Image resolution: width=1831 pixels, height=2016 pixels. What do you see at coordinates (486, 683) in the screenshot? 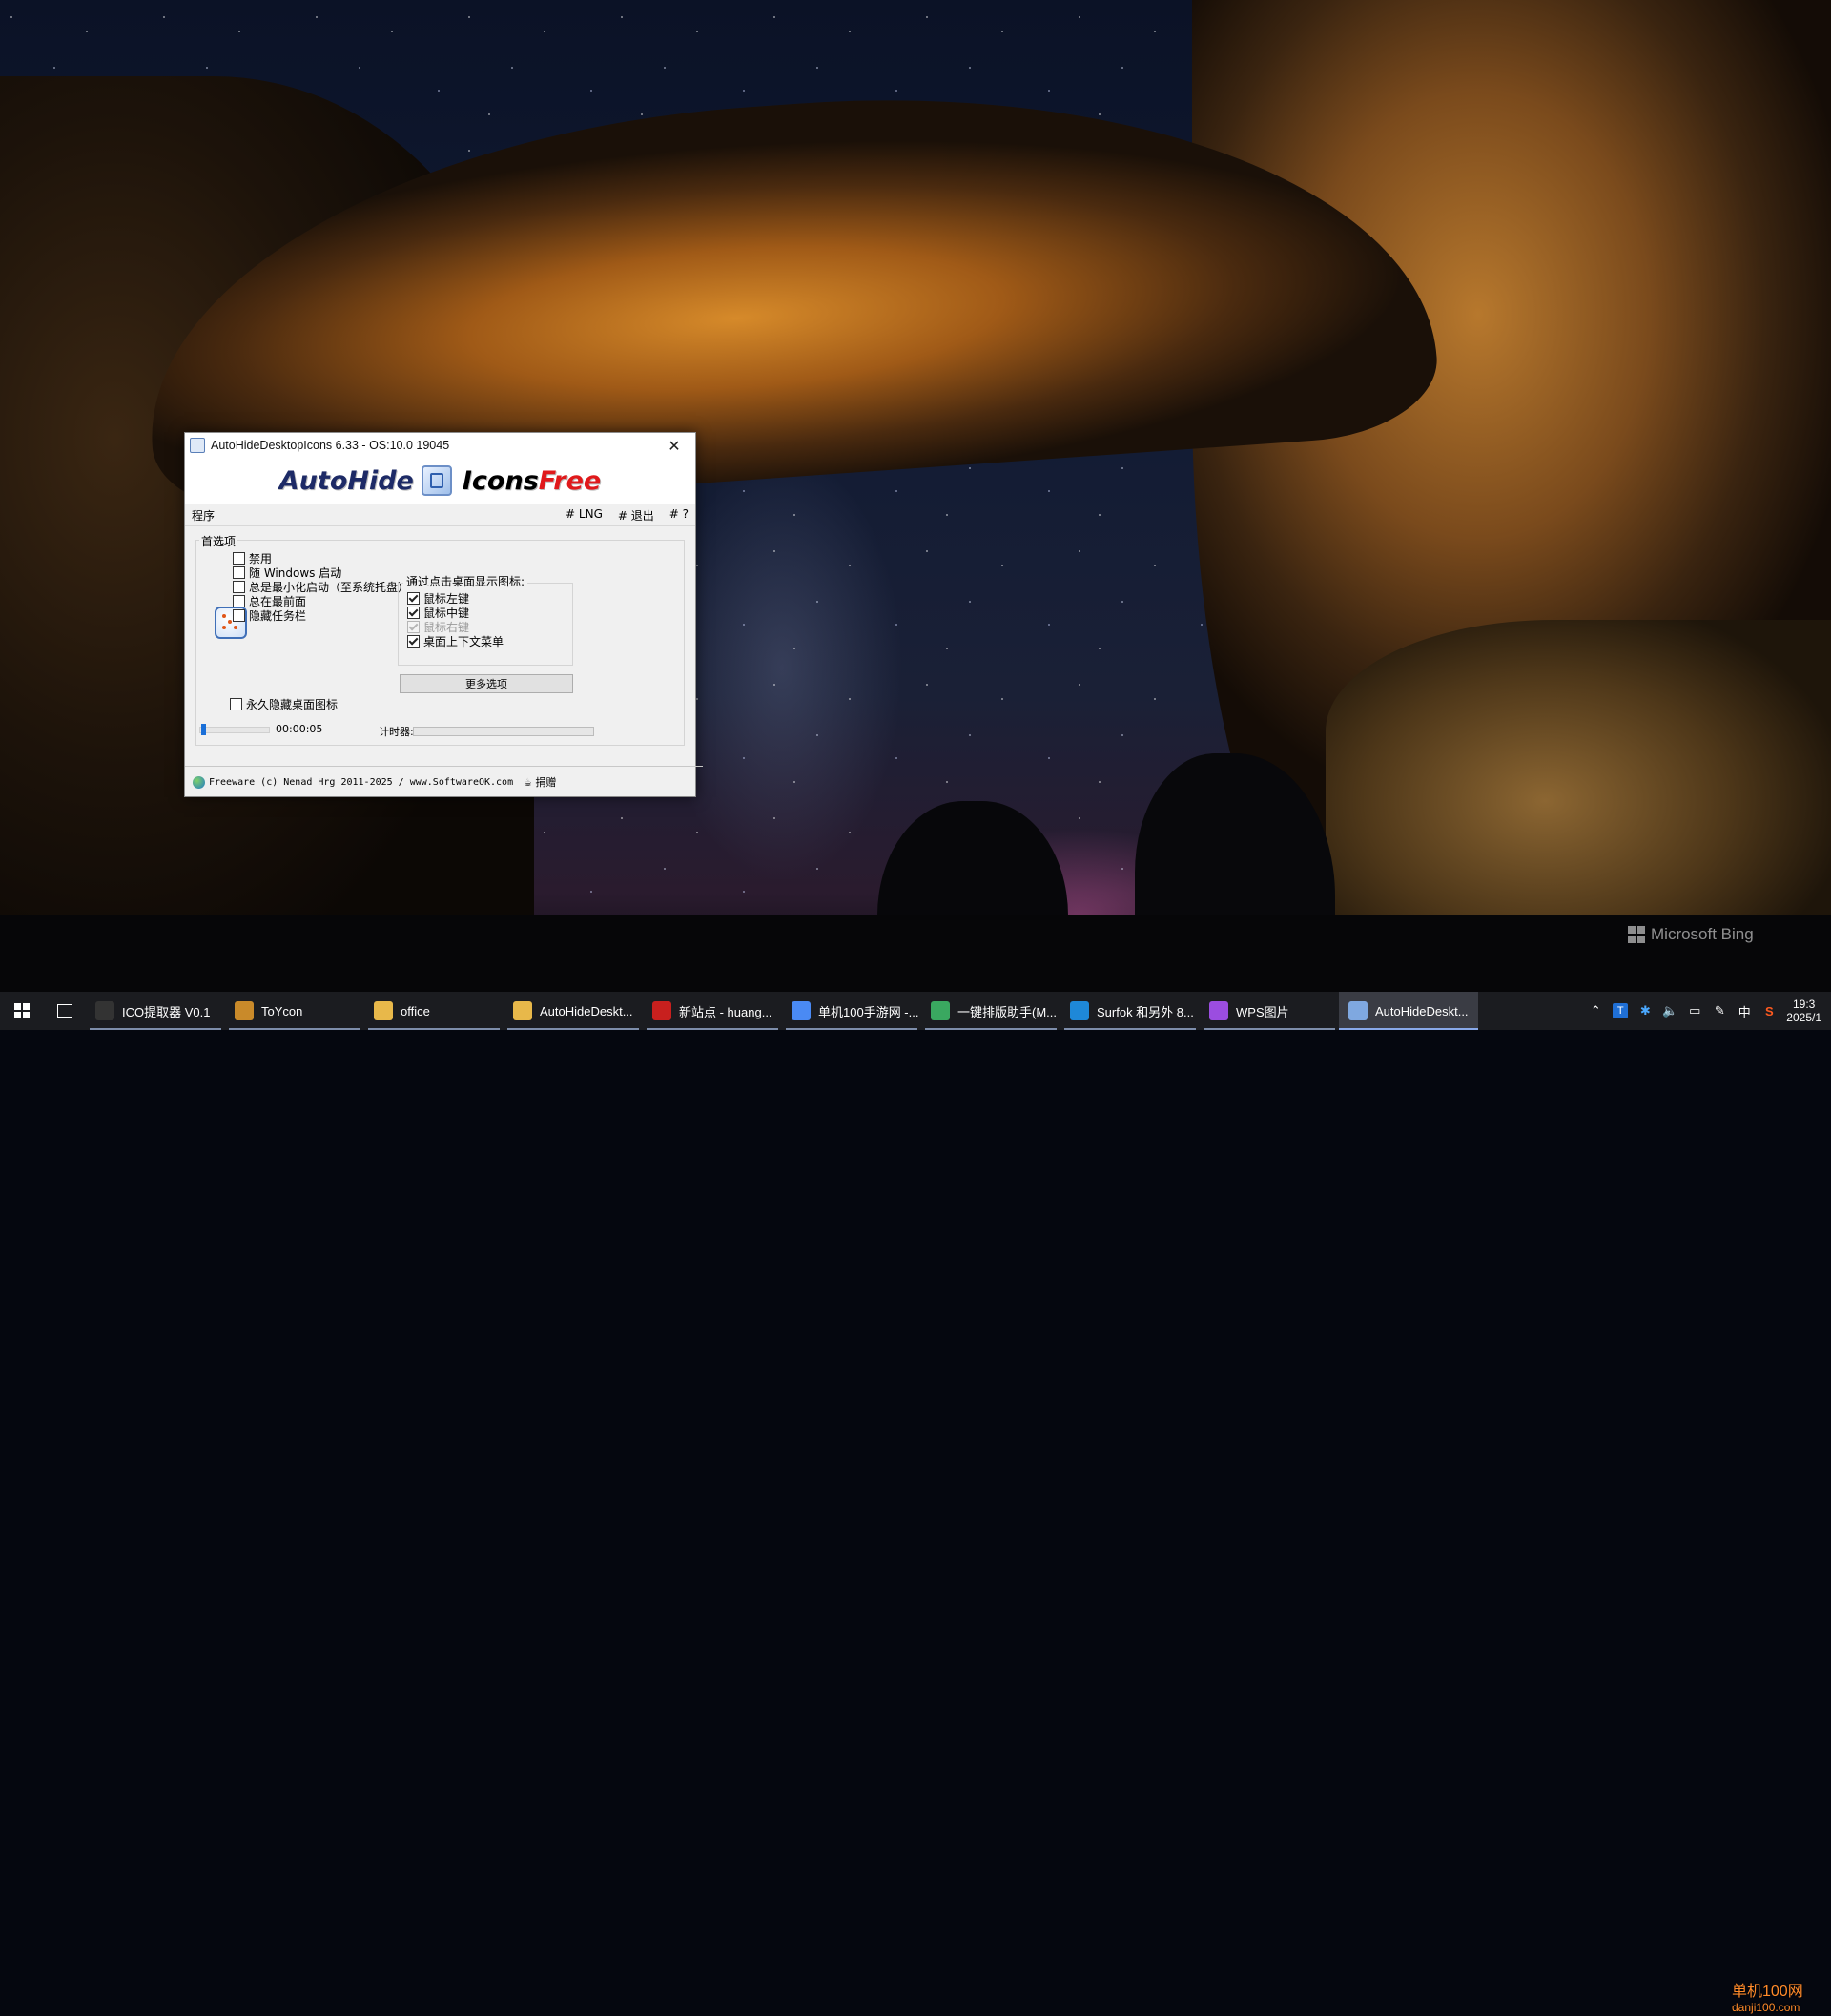
I see `more-options-button: 更多选项` at bounding box center [486, 683].